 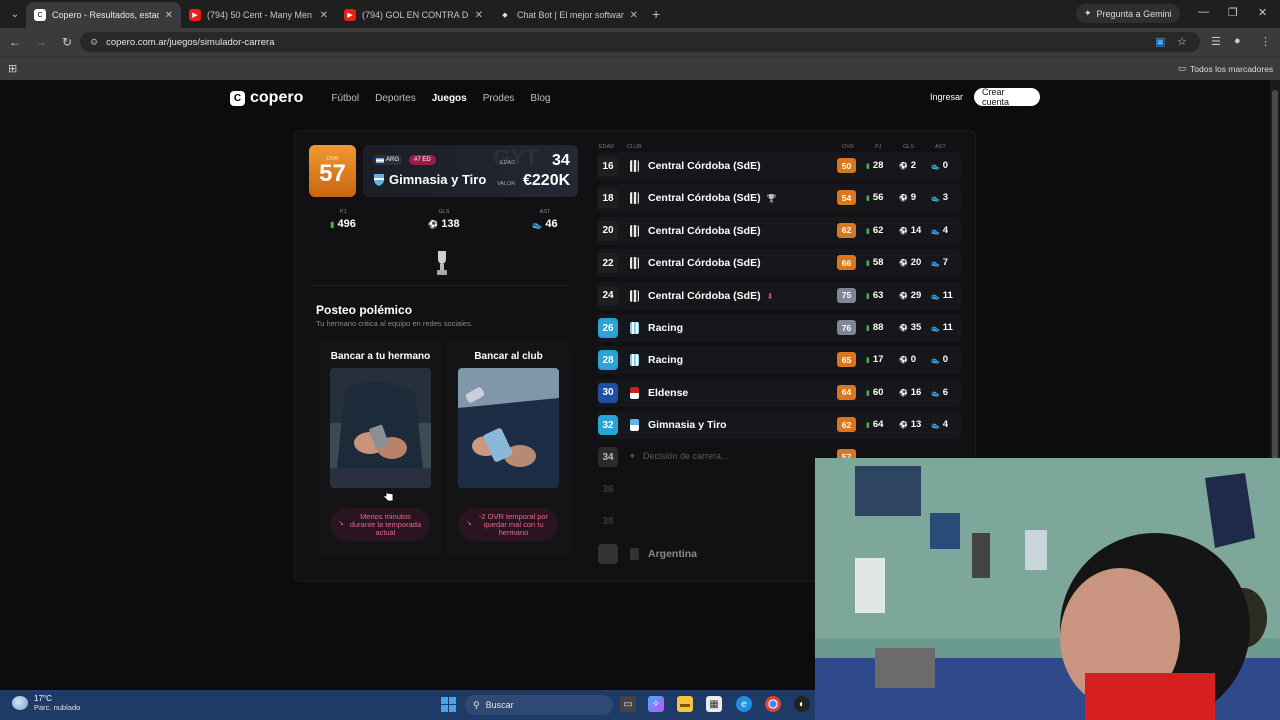 I want to click on weather-widget: 17°C Parc. nublado, so click(x=46, y=703).